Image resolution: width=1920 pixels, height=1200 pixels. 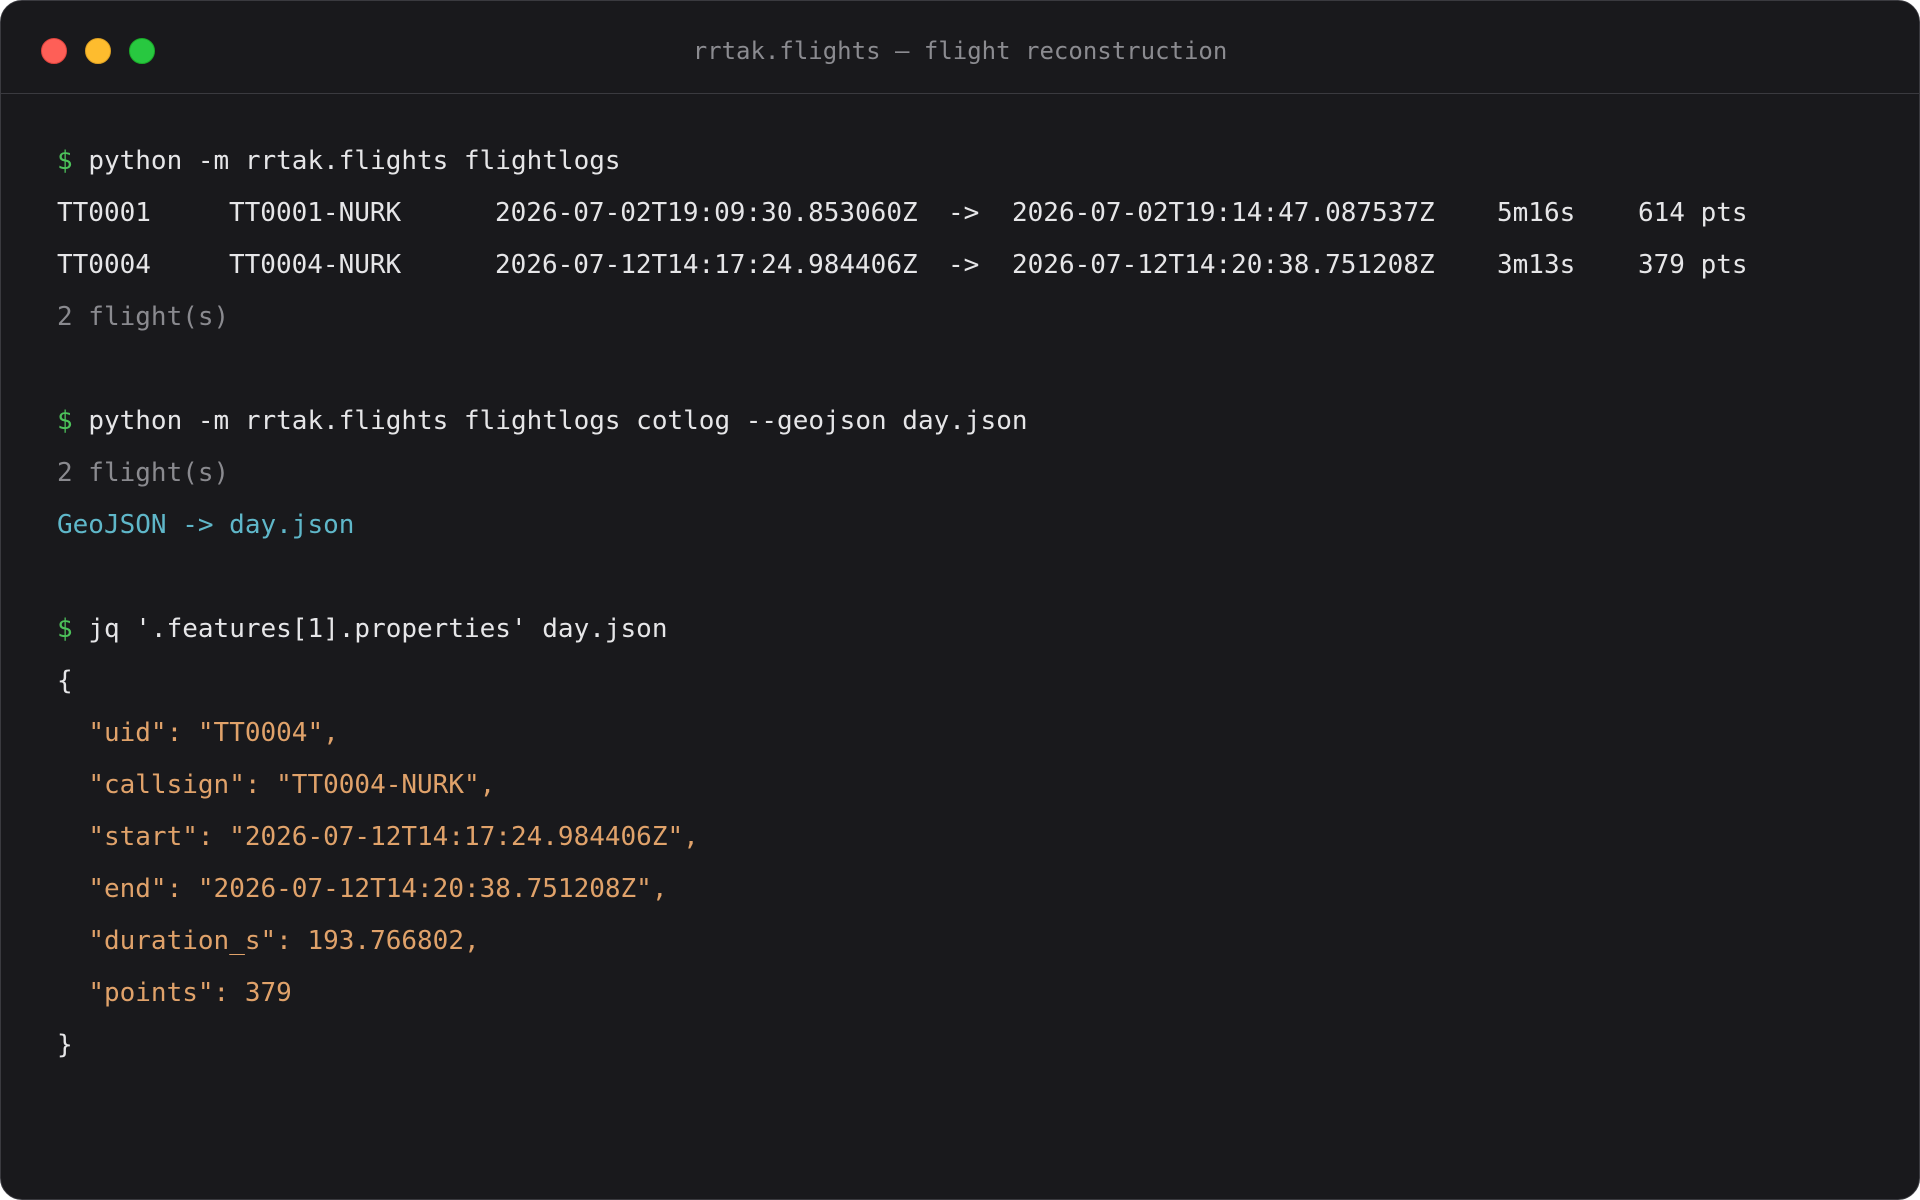 I want to click on command-text: python -m rrtak.flights flightlogs, so click(x=354, y=161).